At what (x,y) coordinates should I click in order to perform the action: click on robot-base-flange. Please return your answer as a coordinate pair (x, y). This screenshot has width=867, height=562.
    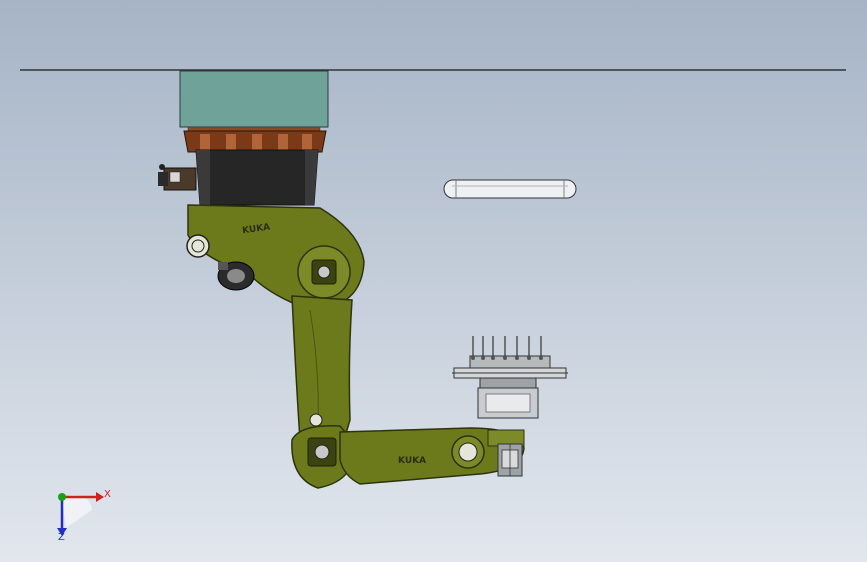
    Looking at the image, I should click on (255, 141).